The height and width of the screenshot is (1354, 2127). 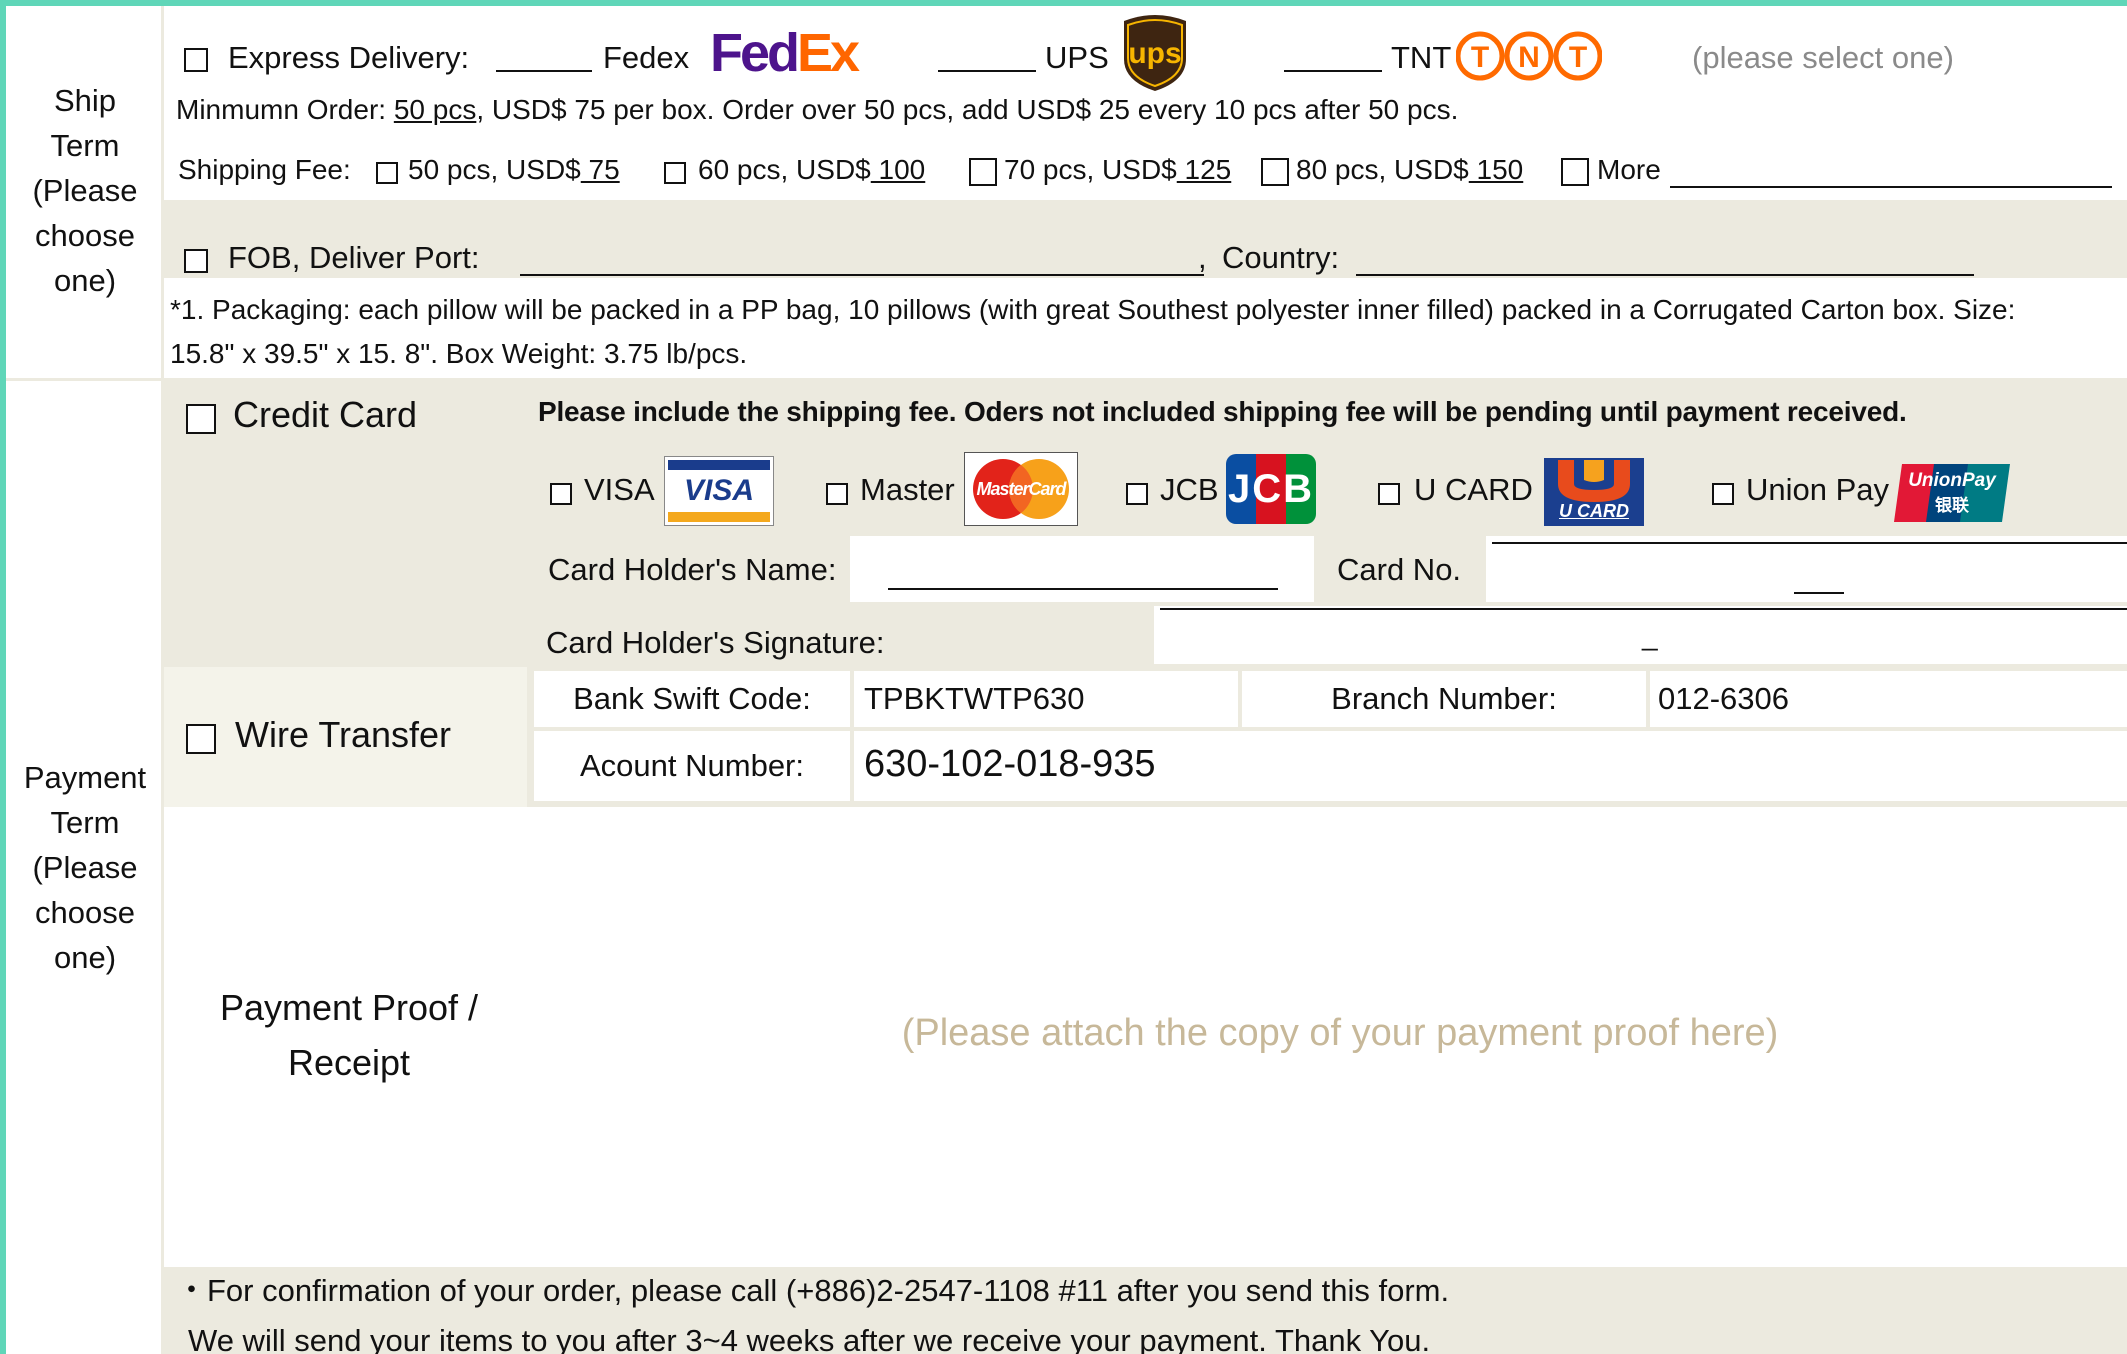 What do you see at coordinates (1143, 249) in the screenshot?
I see `fob-row: FOB, Deliver Port: , Country:` at bounding box center [1143, 249].